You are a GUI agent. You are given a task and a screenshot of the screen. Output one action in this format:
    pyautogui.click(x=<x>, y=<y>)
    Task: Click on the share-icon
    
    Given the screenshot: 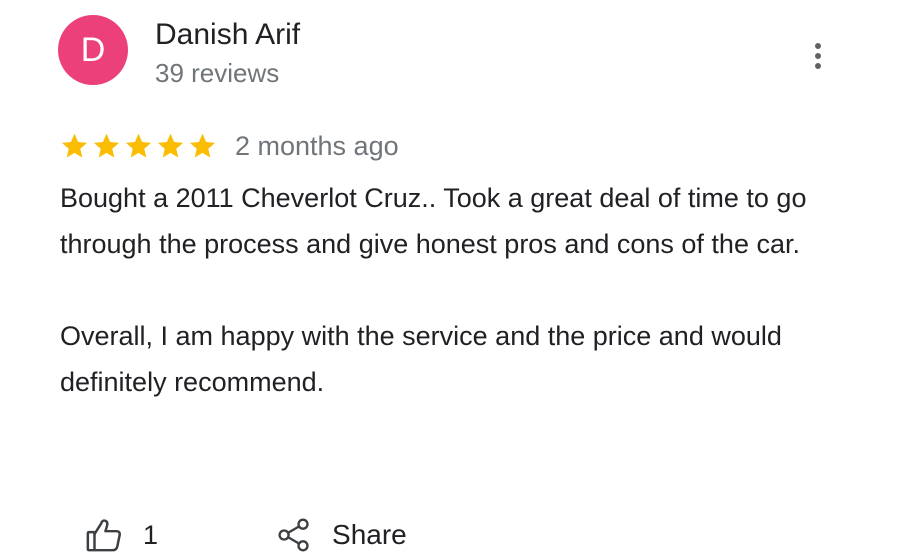 What is the action you would take?
    pyautogui.click(x=293, y=535)
    